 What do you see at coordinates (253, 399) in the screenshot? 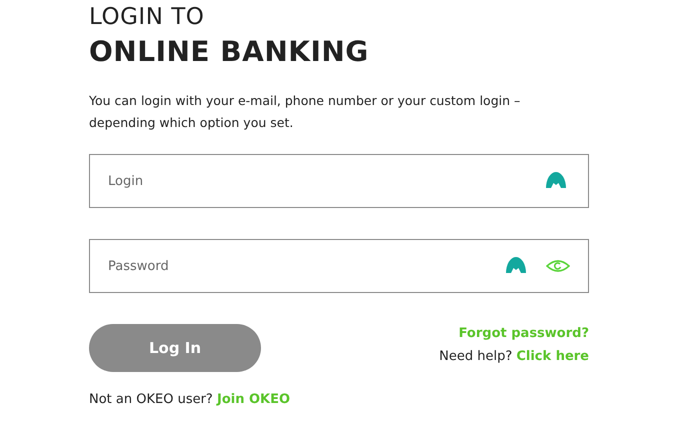
I see `join-link: Join OKEO` at bounding box center [253, 399].